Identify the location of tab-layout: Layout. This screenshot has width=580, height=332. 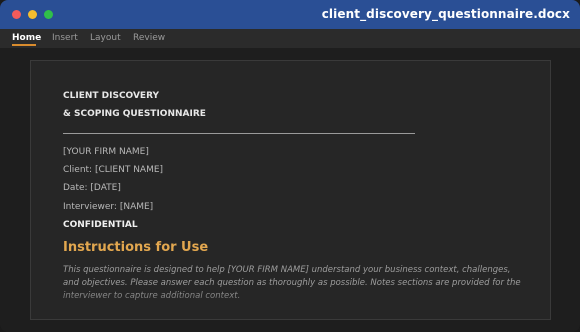
(105, 38).